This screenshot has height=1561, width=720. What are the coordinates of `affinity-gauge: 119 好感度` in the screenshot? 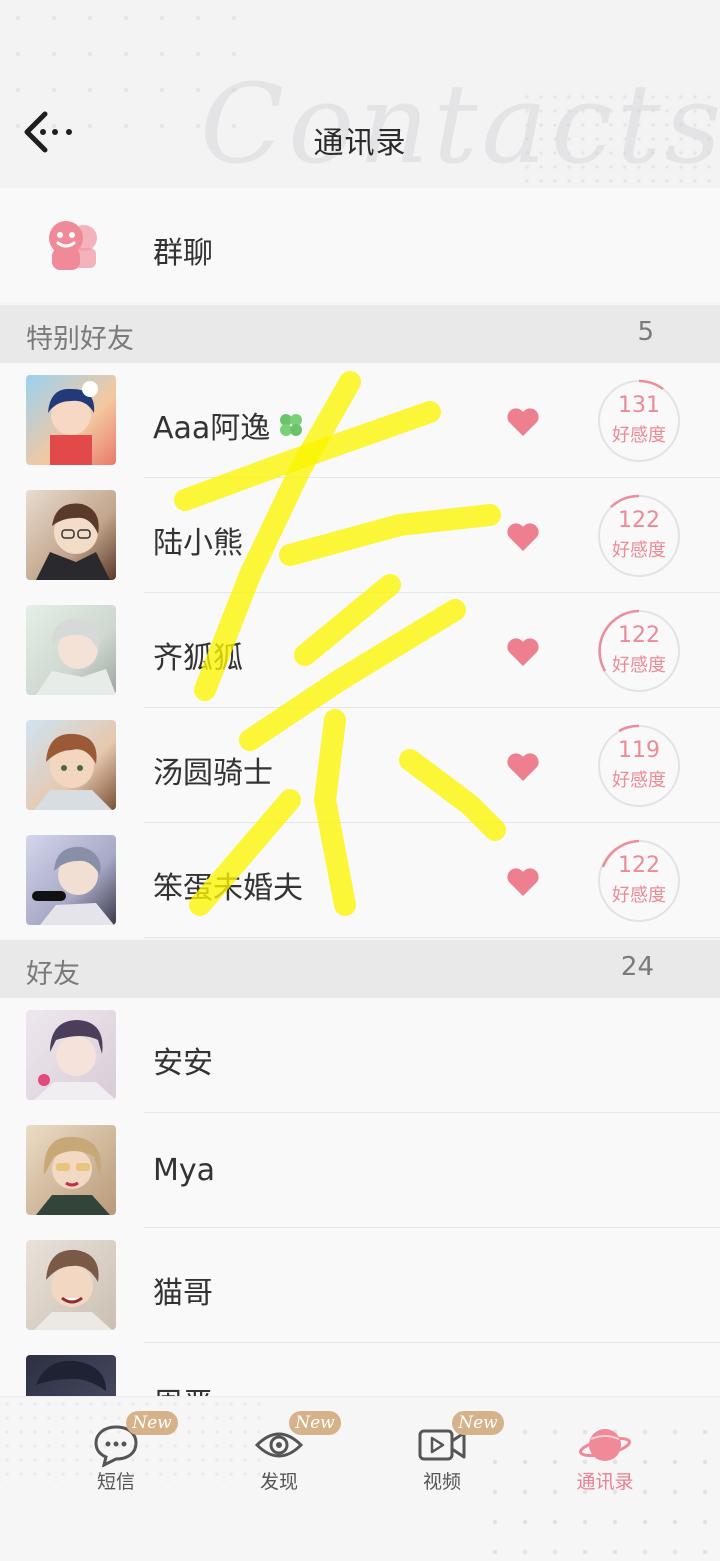 It's located at (639, 766).